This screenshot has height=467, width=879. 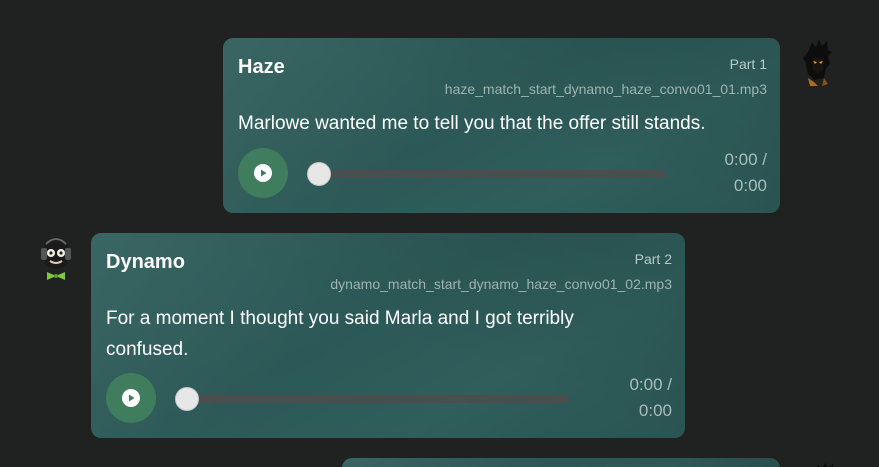 I want to click on haze-avatar, so click(x=818, y=62).